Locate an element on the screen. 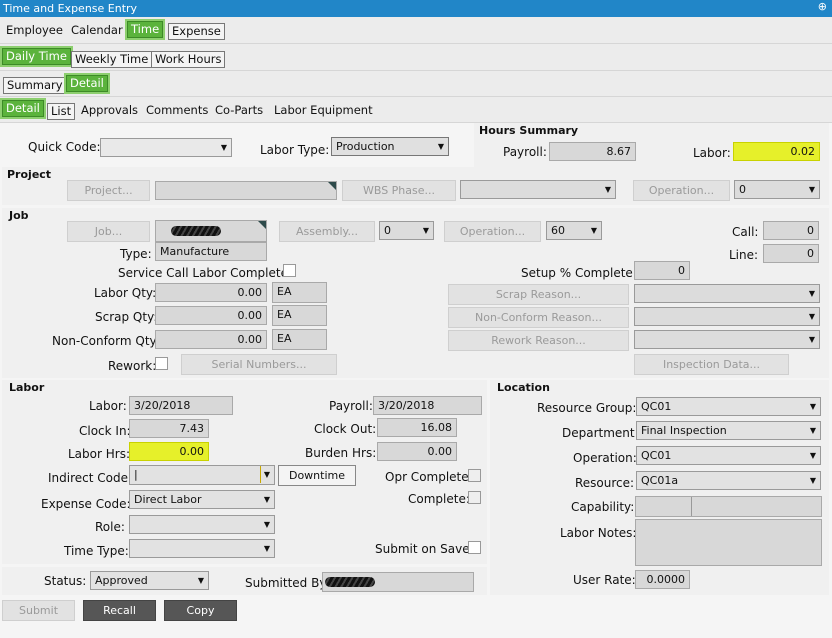 The width and height of the screenshot is (832, 638). resource-select: QC01a ▼ is located at coordinates (728, 480).